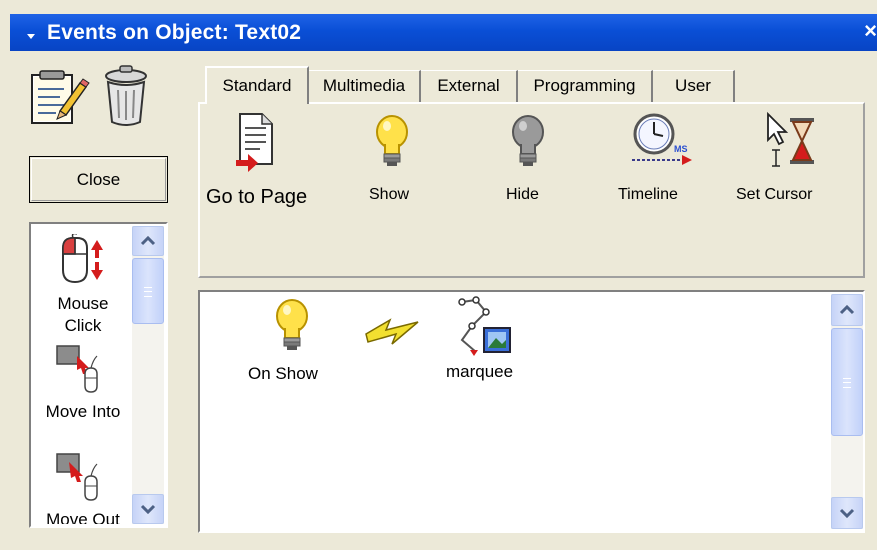  What do you see at coordinates (392, 334) in the screenshot?
I see `lightning-bolt-icon` at bounding box center [392, 334].